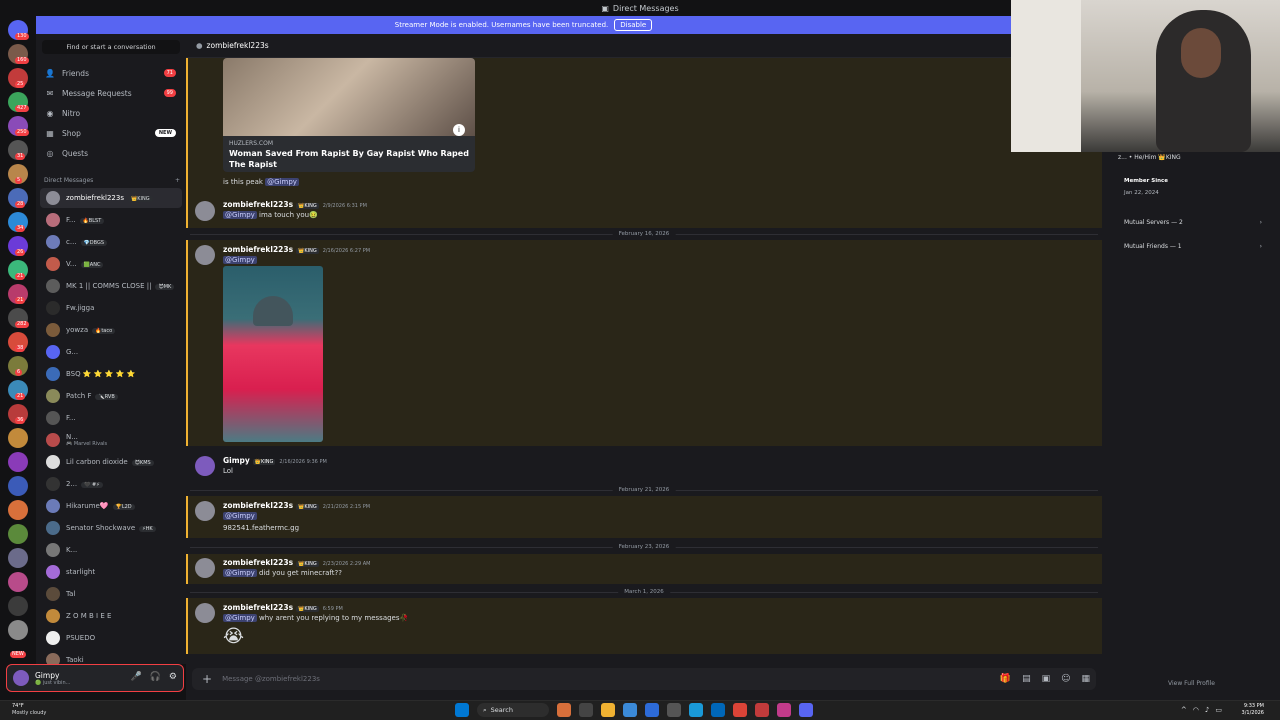 The width and height of the screenshot is (1280, 720). I want to click on taskbar-search: ⌕ Search, so click(513, 710).